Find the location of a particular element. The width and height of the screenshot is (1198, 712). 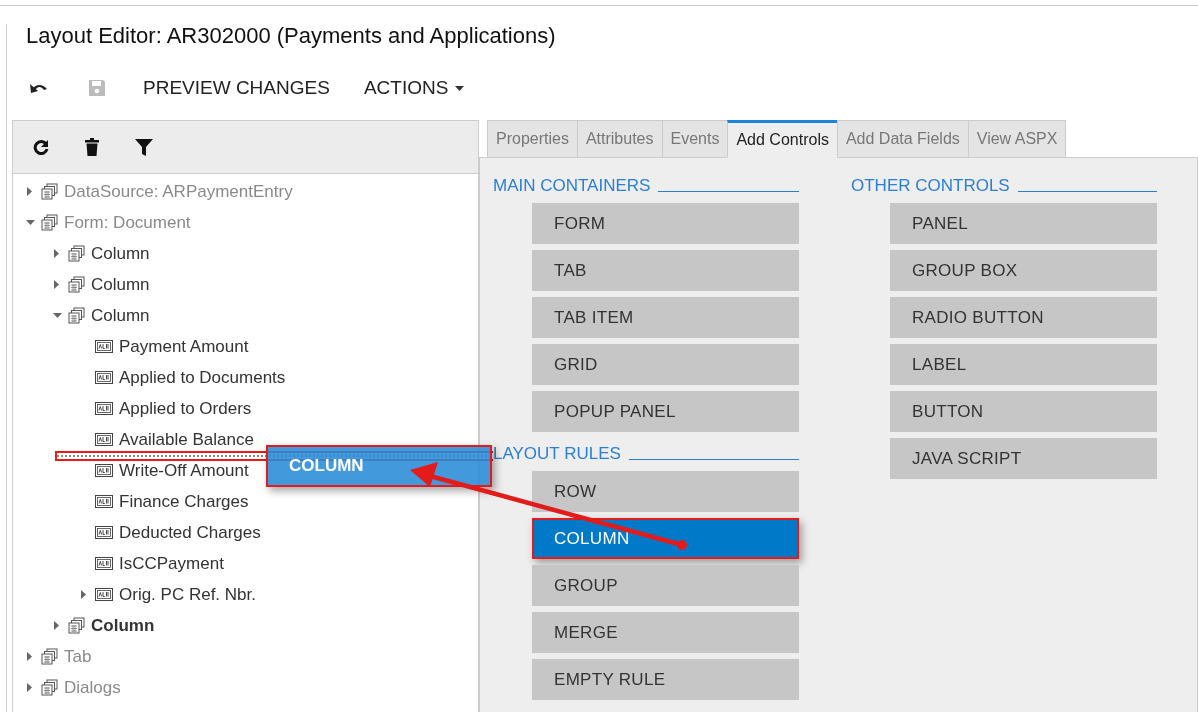

tab: Add Controls is located at coordinates (782, 139).